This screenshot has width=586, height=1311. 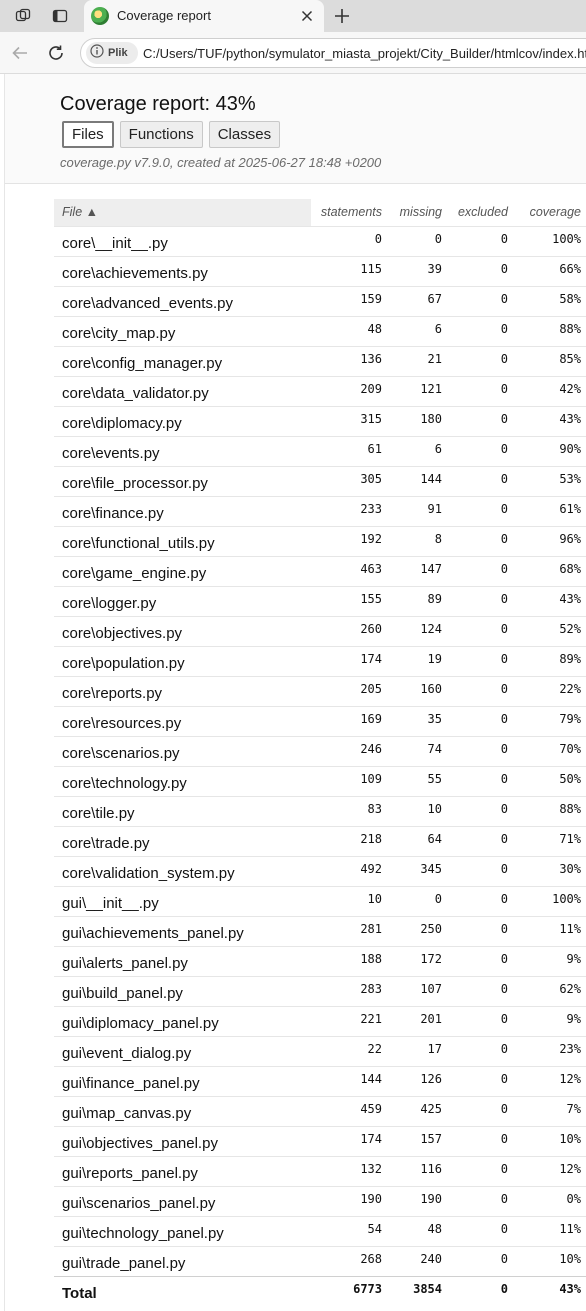 I want to click on file-link: core\trade.py, so click(x=182, y=840).